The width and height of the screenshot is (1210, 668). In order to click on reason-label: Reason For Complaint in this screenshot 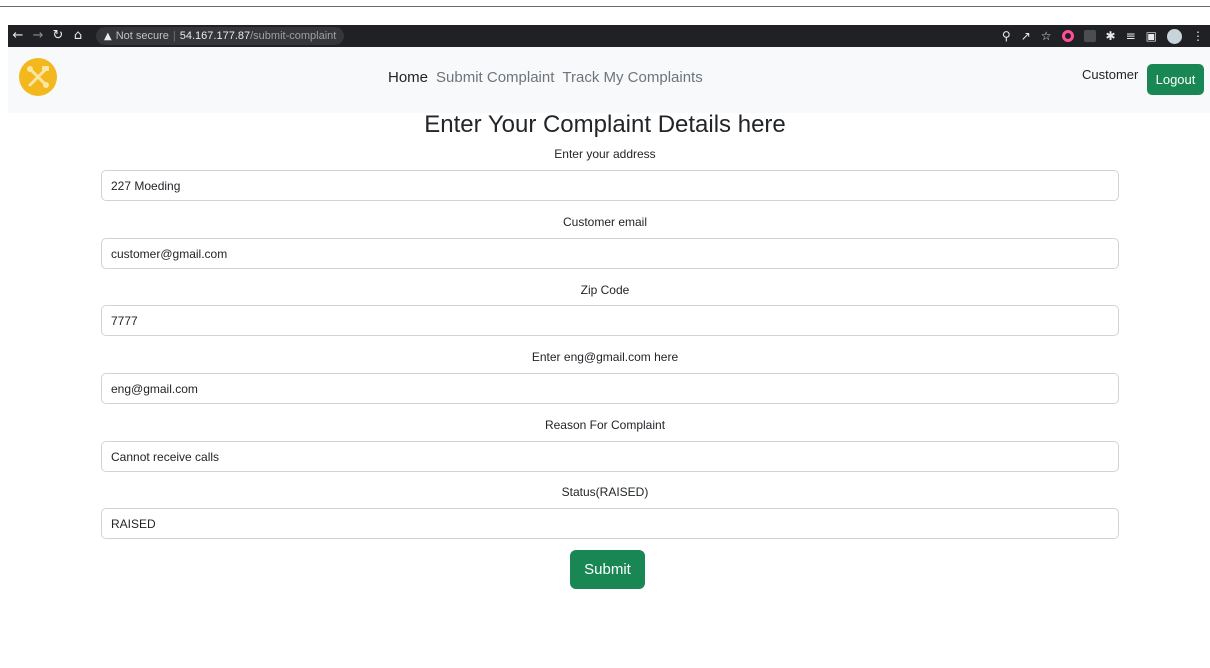, I will do `click(605, 425)`.